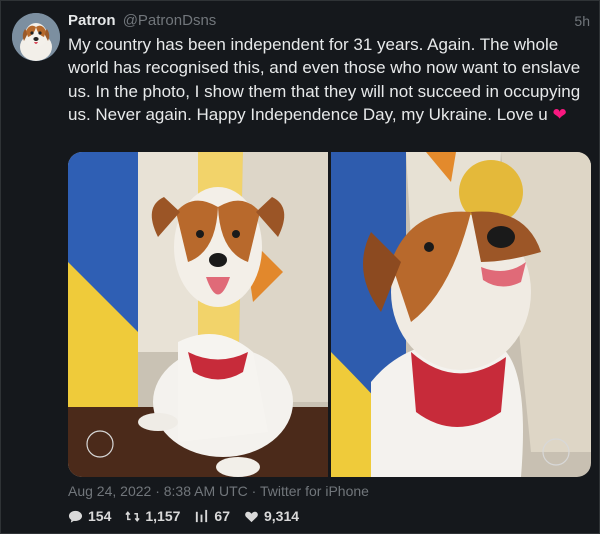 The image size is (600, 534). What do you see at coordinates (163, 516) in the screenshot?
I see `retweet-count: 1,157` at bounding box center [163, 516].